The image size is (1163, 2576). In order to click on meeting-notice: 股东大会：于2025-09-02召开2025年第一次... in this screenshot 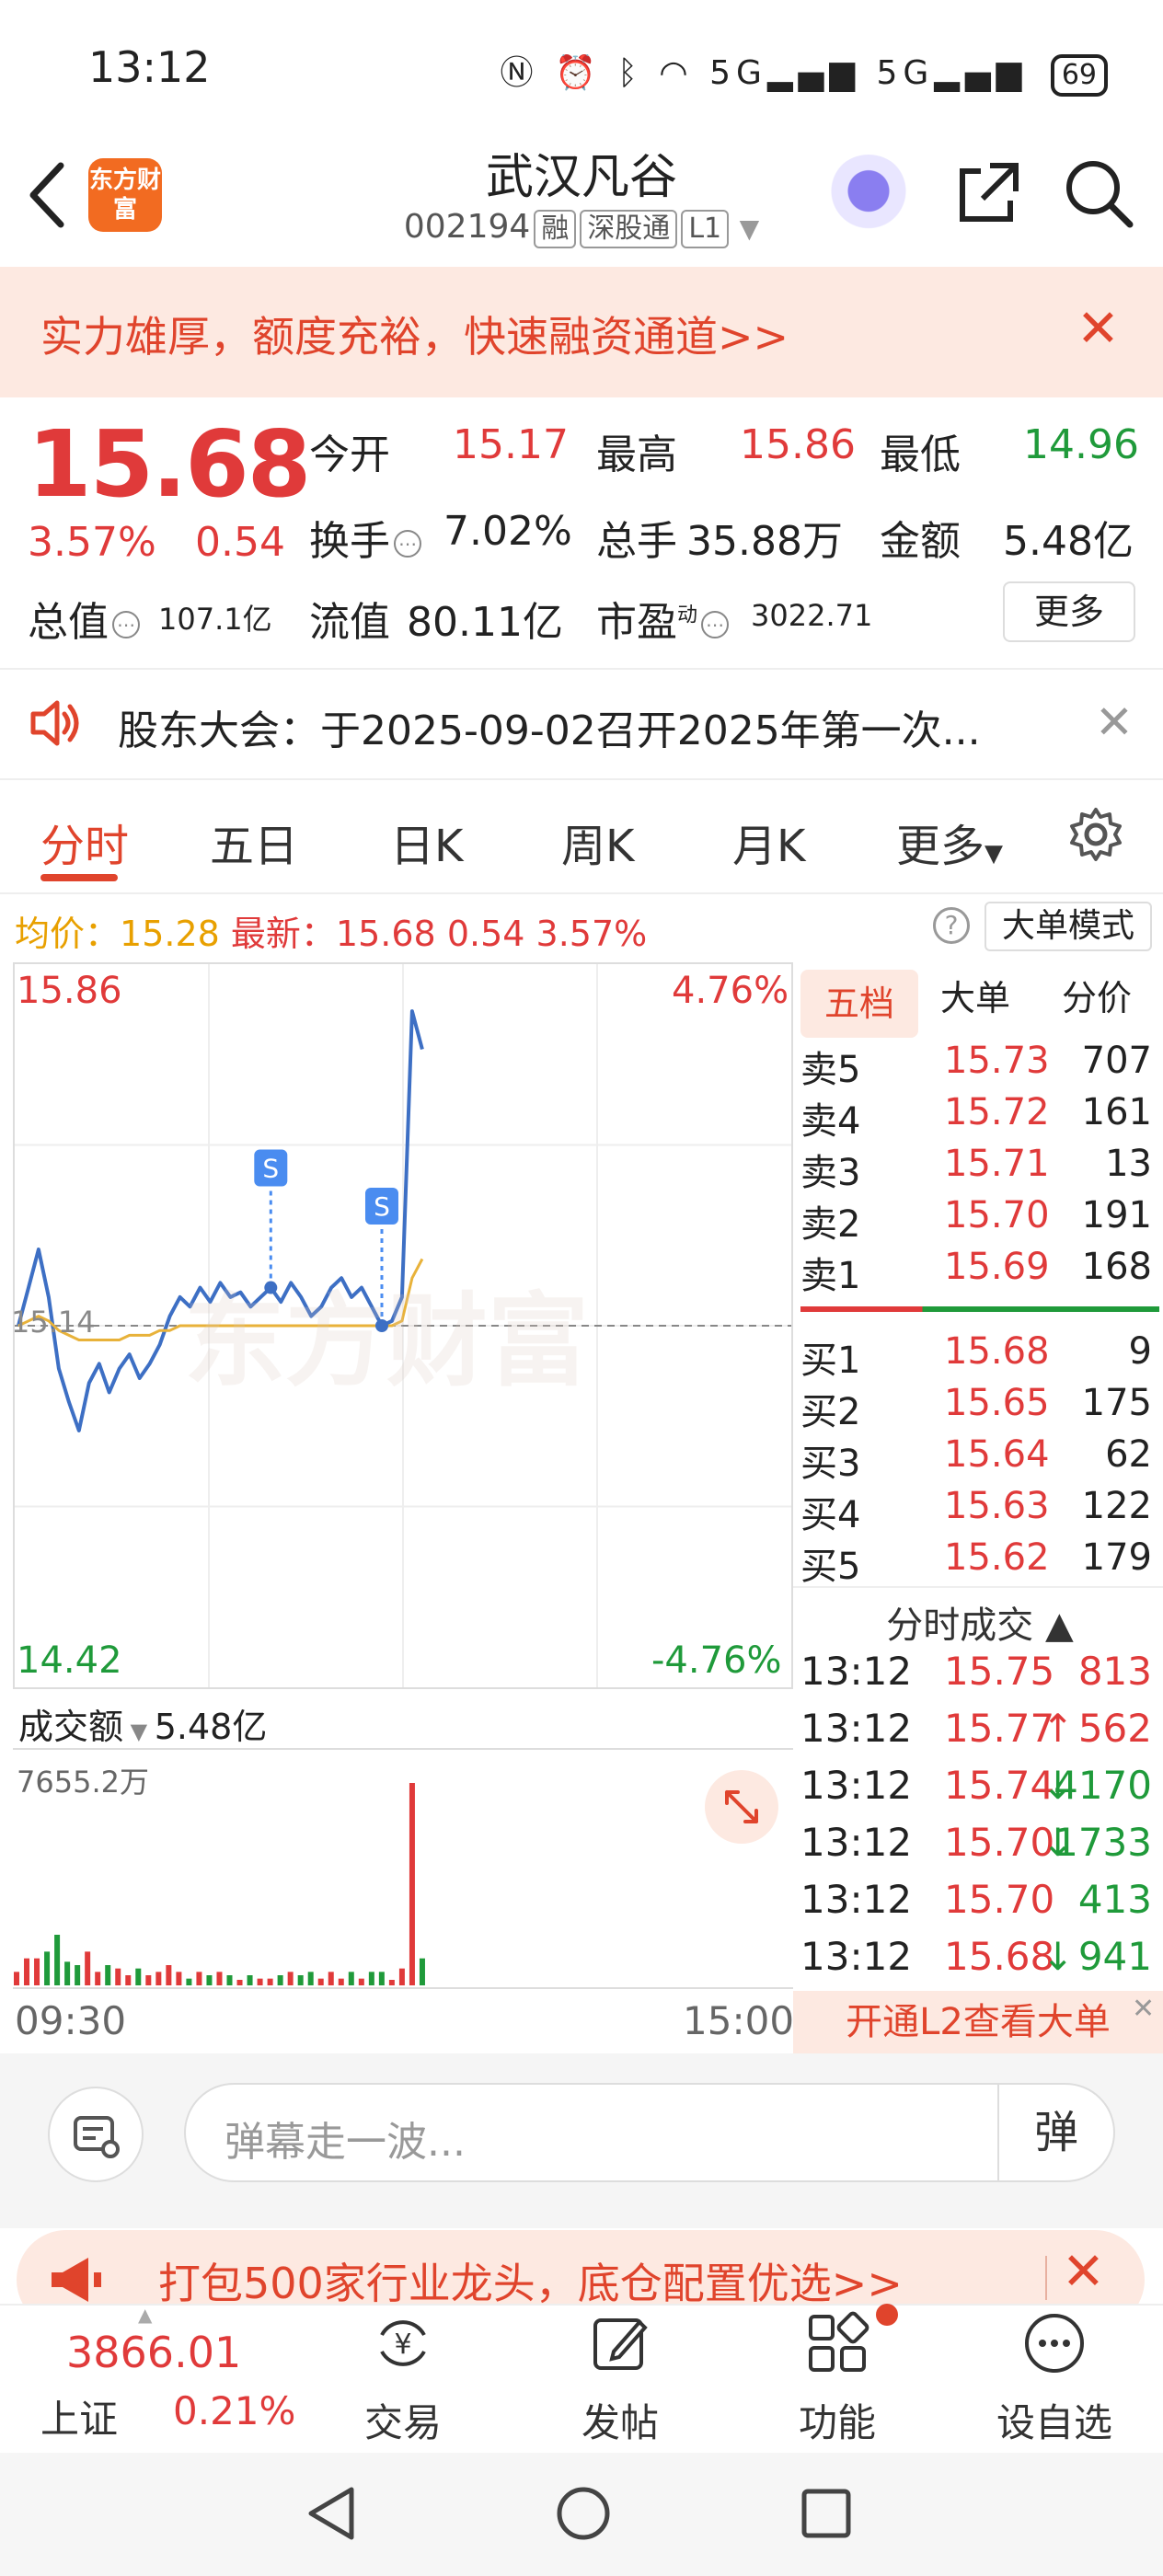, I will do `click(549, 726)`.